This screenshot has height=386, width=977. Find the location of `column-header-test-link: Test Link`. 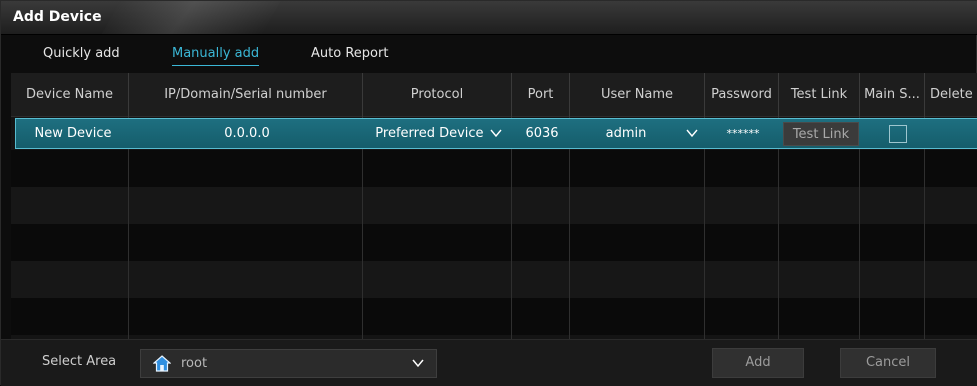

column-header-test-link: Test Link is located at coordinates (819, 95).